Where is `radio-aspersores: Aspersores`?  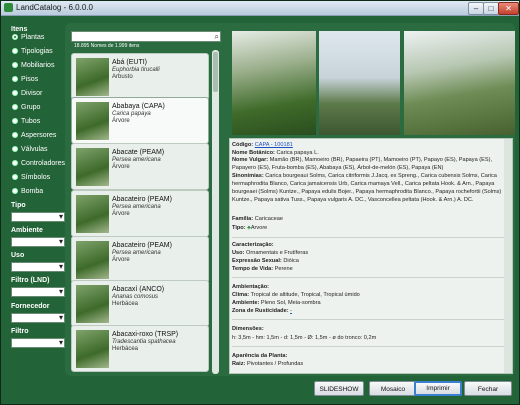
radio-aspersores: Aspersores is located at coordinates (34, 136).